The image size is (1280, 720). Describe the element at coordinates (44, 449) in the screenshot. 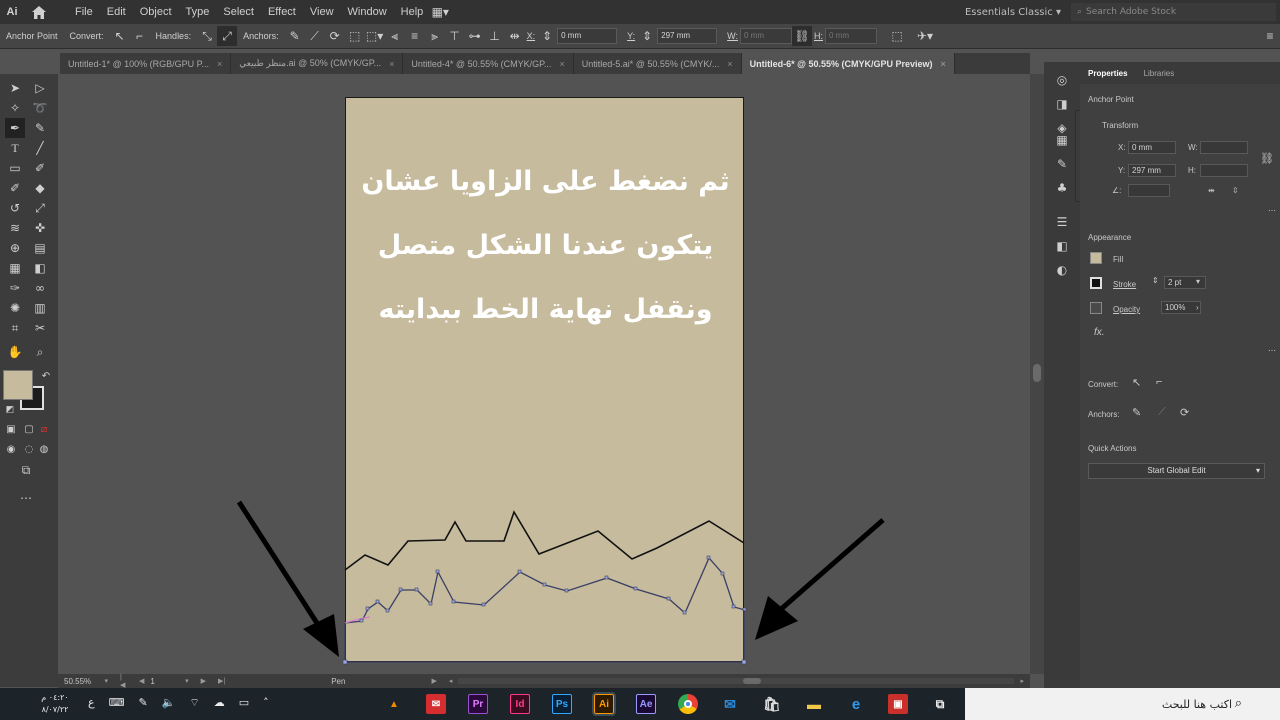

I see `draw-inside-icon: ◍` at that location.